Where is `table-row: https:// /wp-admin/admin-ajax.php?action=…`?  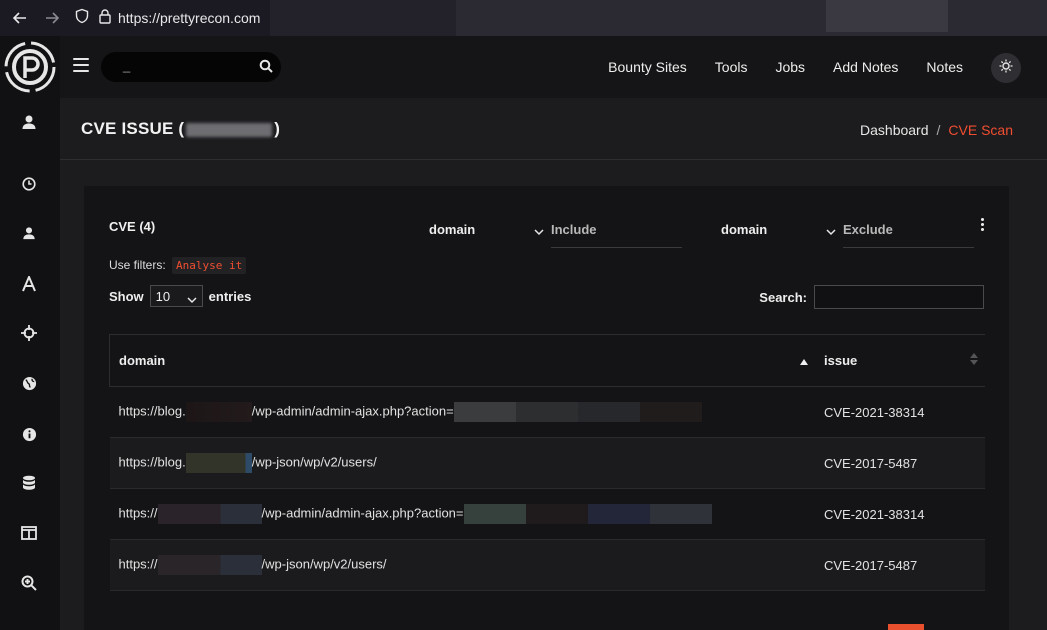 table-row: https:// /wp-admin/admin-ajax.php?action=… is located at coordinates (547, 514).